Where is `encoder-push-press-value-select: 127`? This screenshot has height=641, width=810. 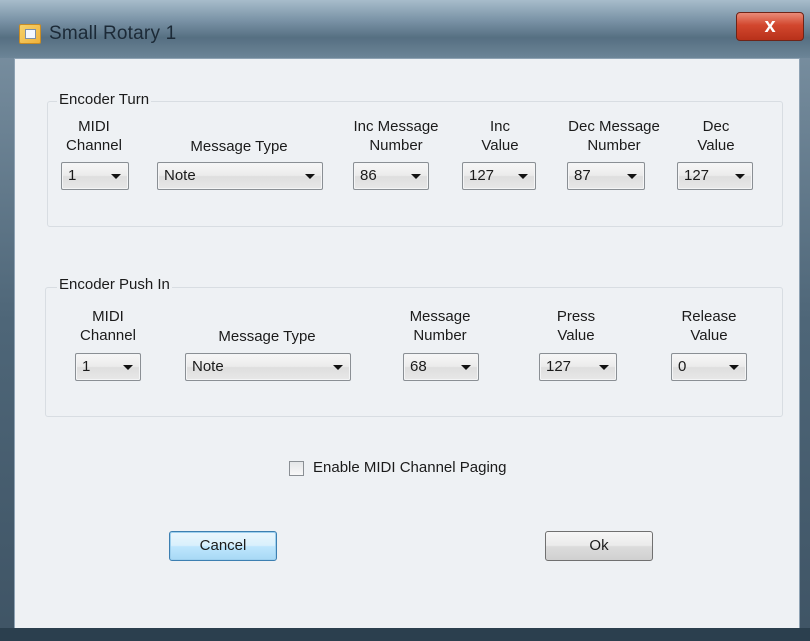
encoder-push-press-value-select: 127 is located at coordinates (578, 367).